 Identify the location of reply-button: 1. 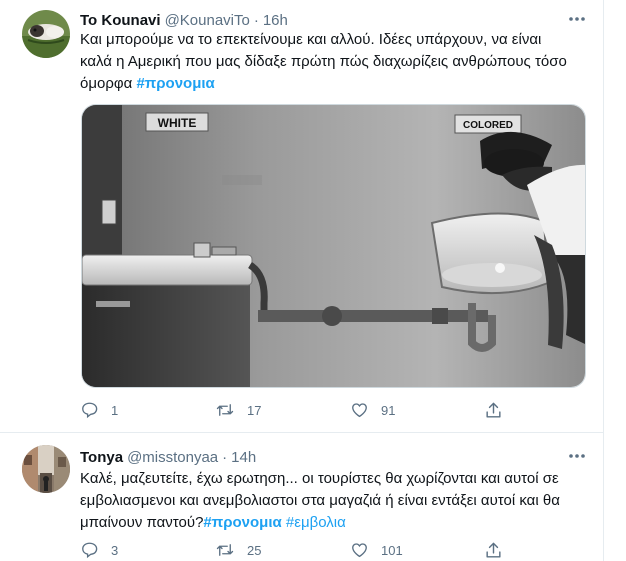
(99, 410).